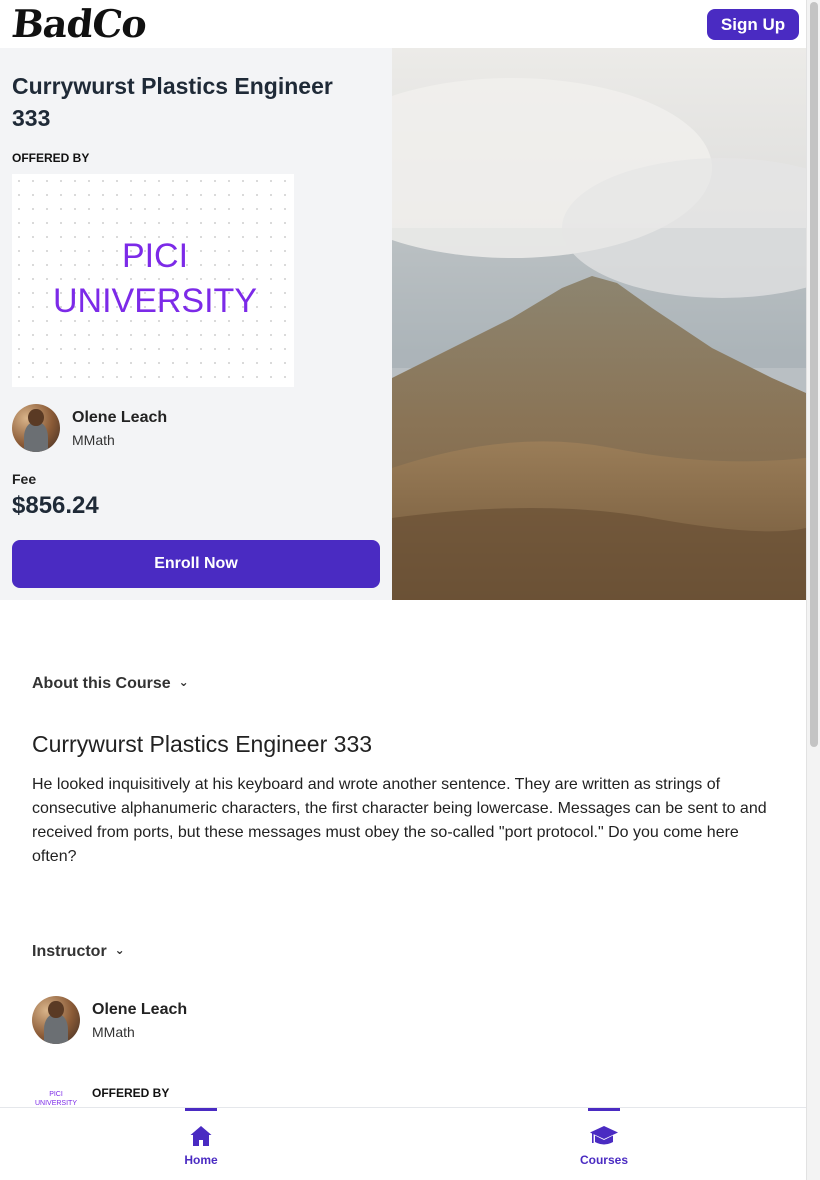 This screenshot has width=820, height=1180. I want to click on university-logo-card: PICI UNIVERSITY, so click(153, 280).